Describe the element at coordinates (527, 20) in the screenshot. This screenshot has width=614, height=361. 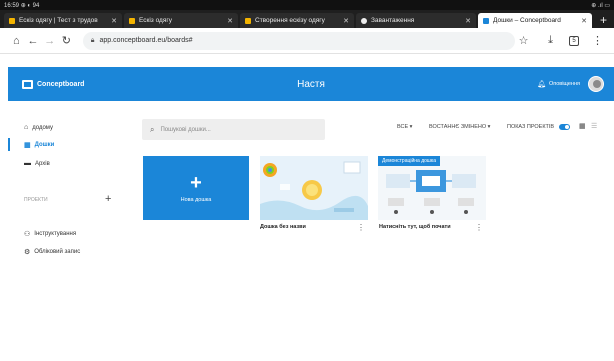
I see `tab-title: Дошки – Conceptboard` at that location.